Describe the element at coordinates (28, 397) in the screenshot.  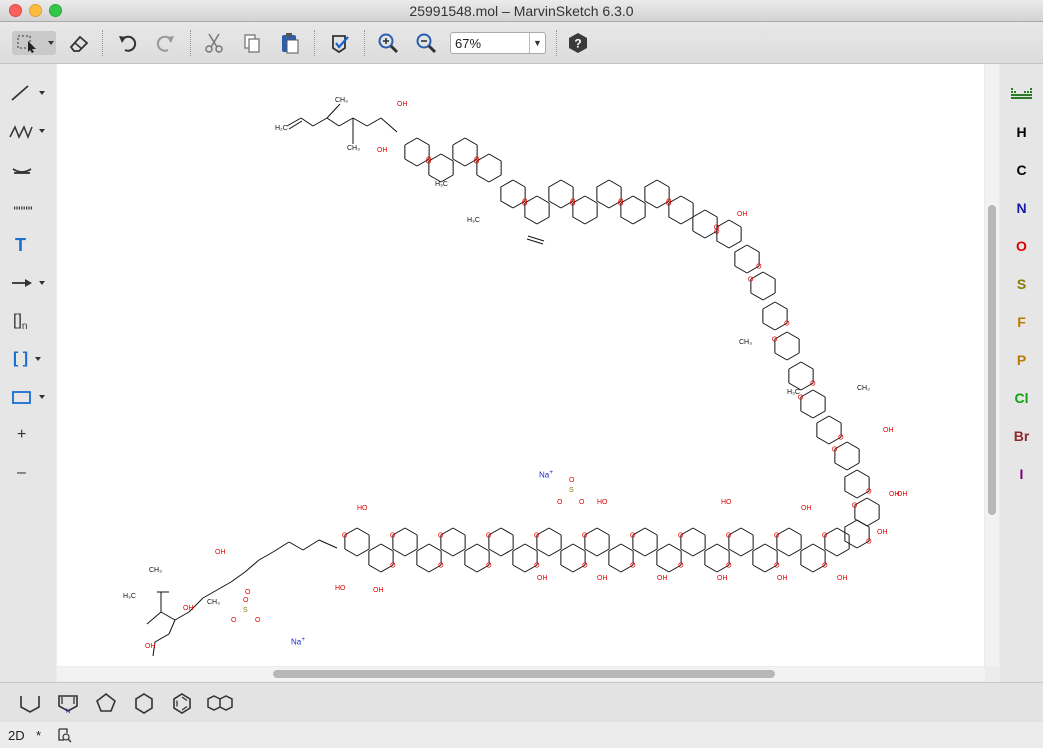
I see `rectangle-tool` at that location.